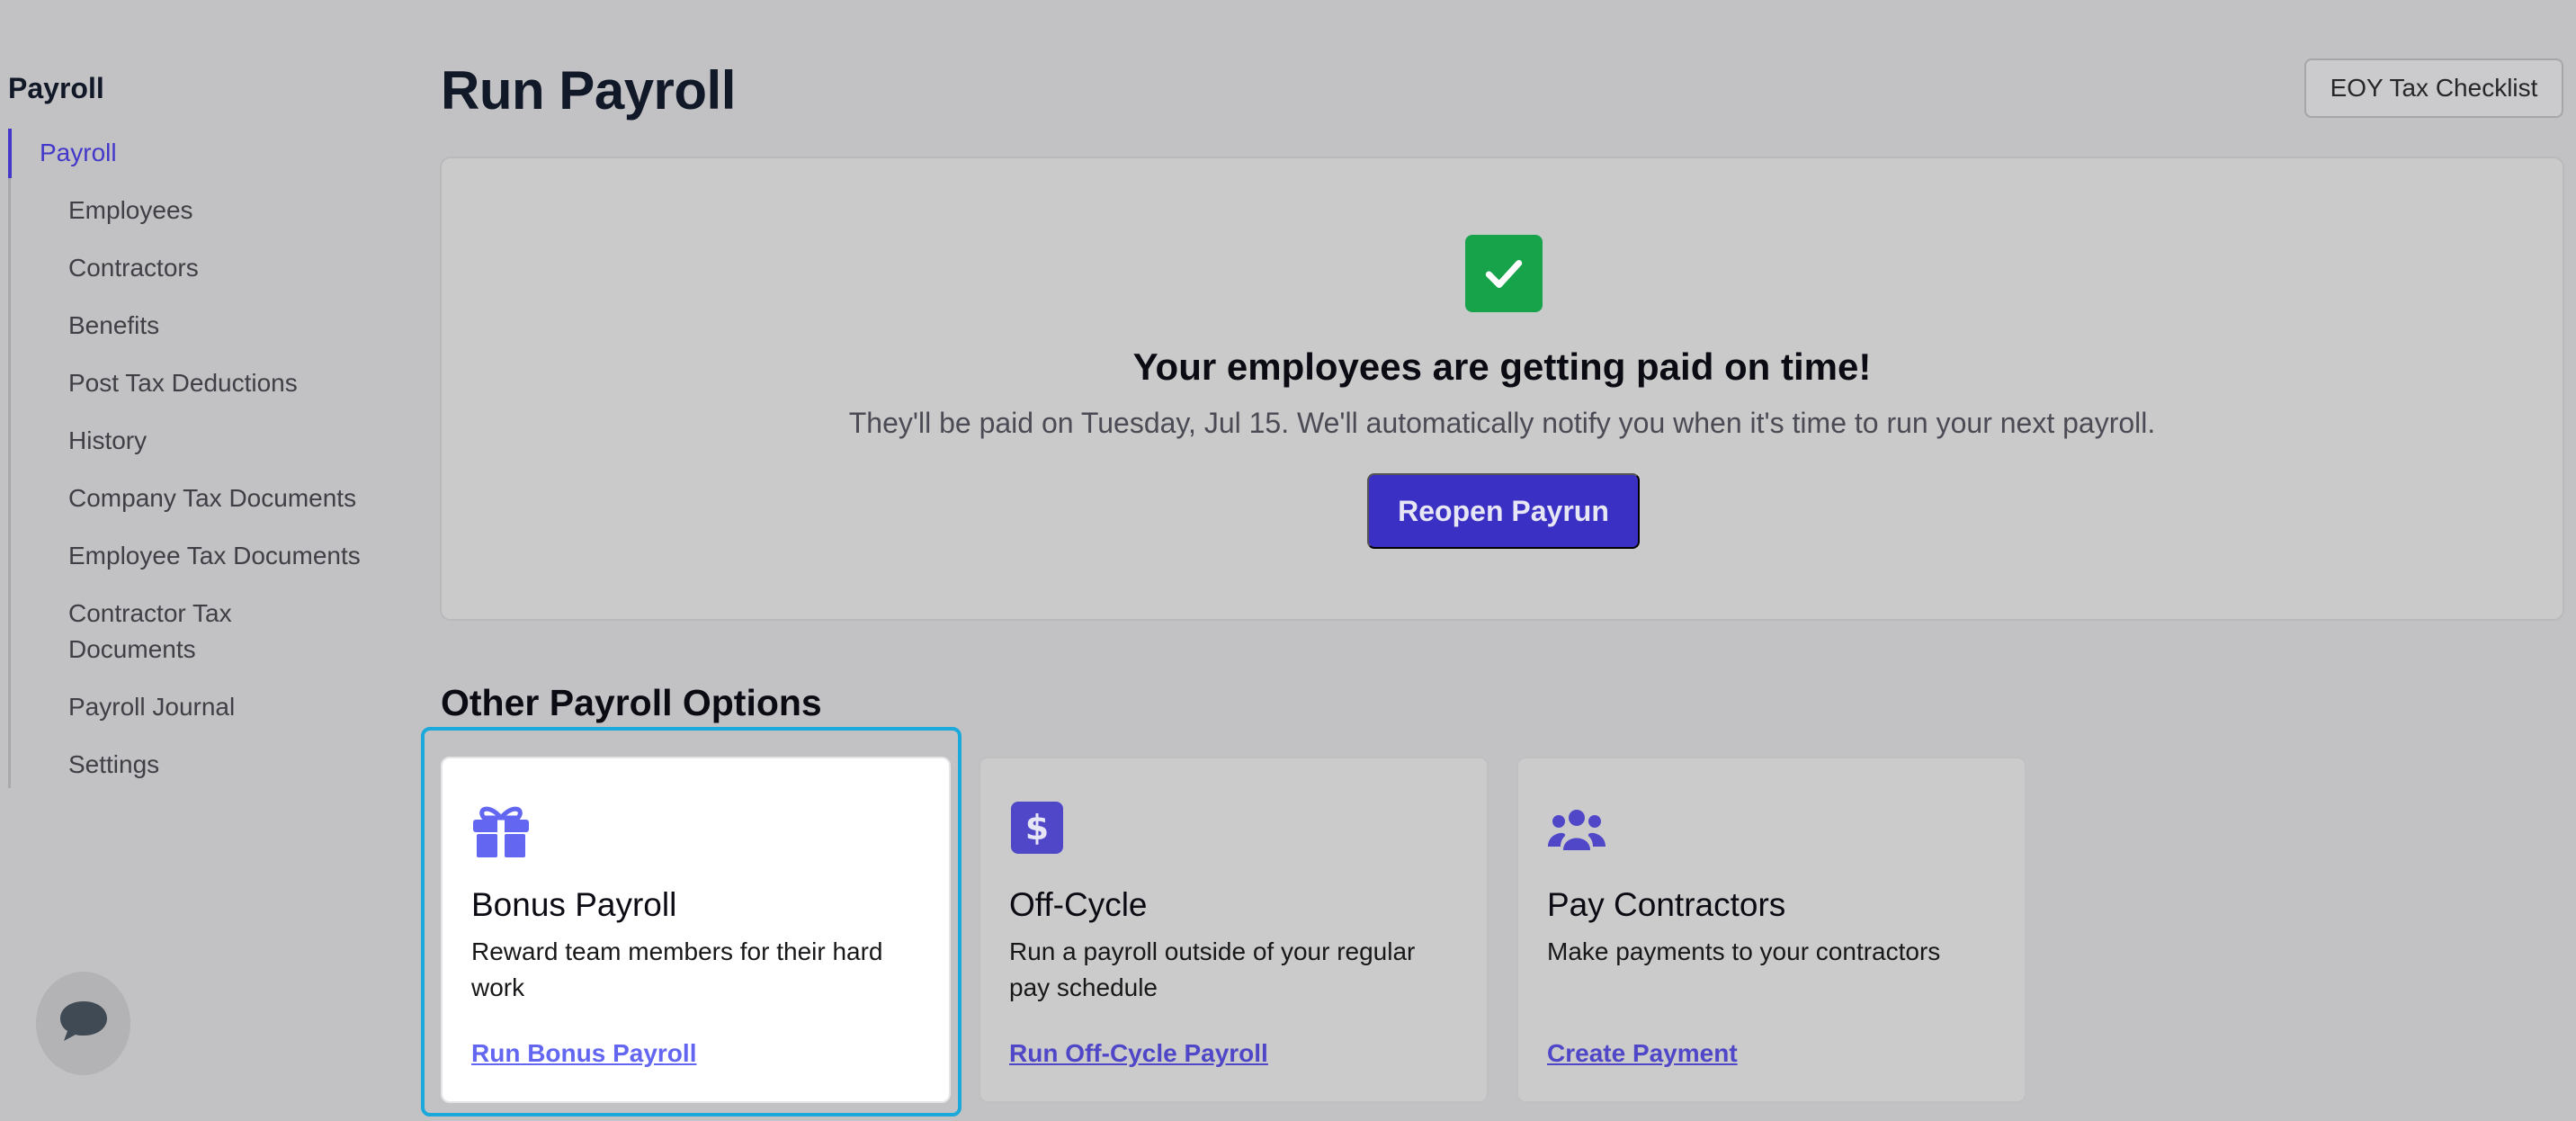  Describe the element at coordinates (225, 211) in the screenshot. I see `sidebar-item-employees: Employees` at that location.